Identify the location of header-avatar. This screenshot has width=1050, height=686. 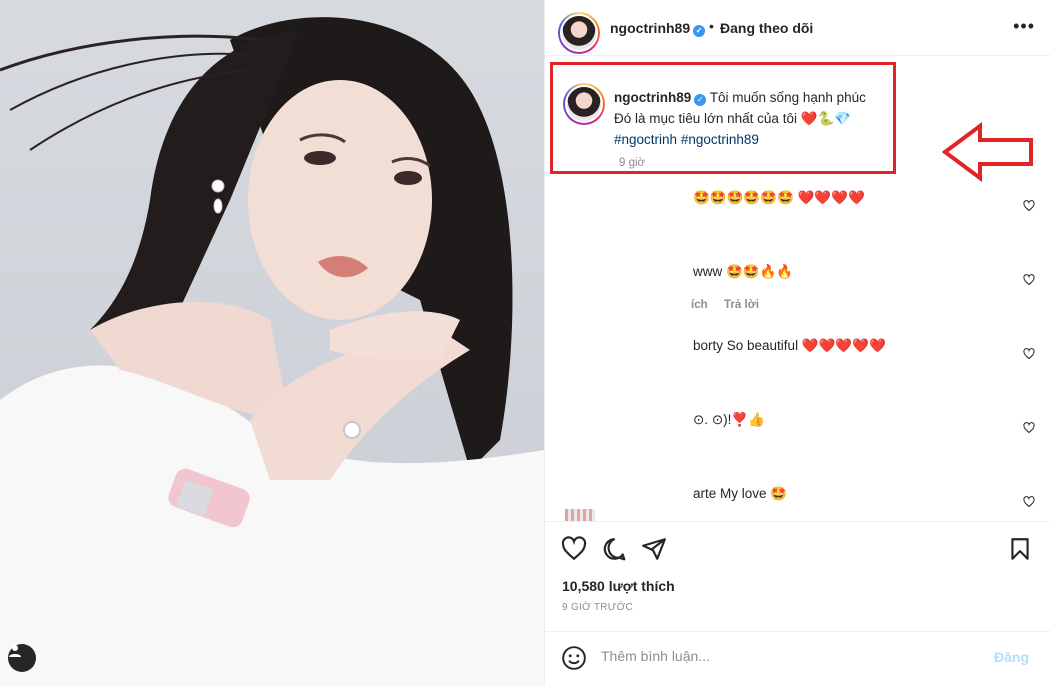
(579, 33).